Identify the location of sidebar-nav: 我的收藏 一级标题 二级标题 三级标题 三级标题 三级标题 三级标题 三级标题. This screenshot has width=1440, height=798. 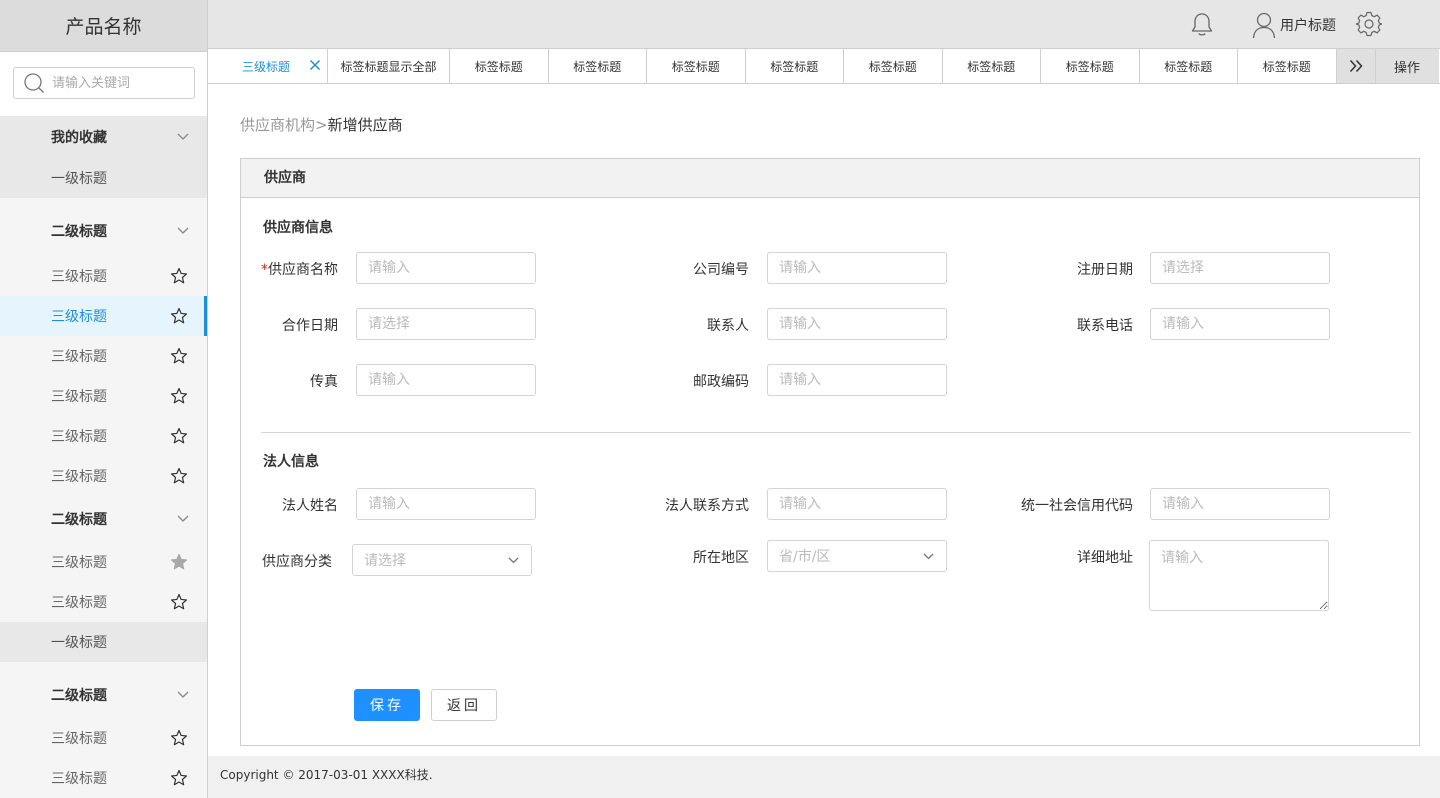
(103, 457).